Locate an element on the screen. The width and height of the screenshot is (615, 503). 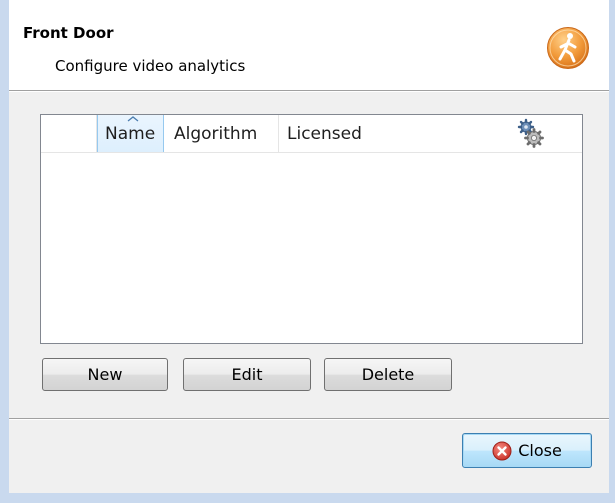
edit-button: Edit is located at coordinates (247, 374).